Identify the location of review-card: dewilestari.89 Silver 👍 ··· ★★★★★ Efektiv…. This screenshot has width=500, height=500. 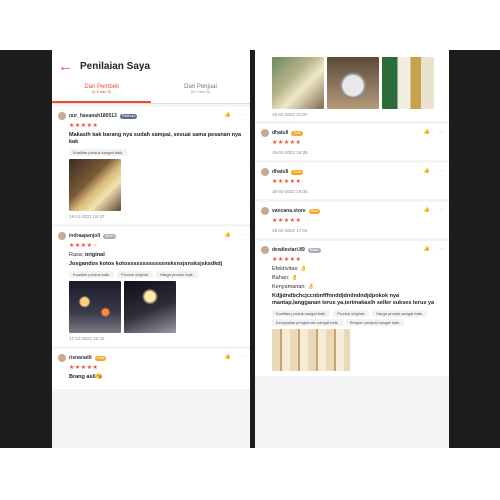
(352, 308).